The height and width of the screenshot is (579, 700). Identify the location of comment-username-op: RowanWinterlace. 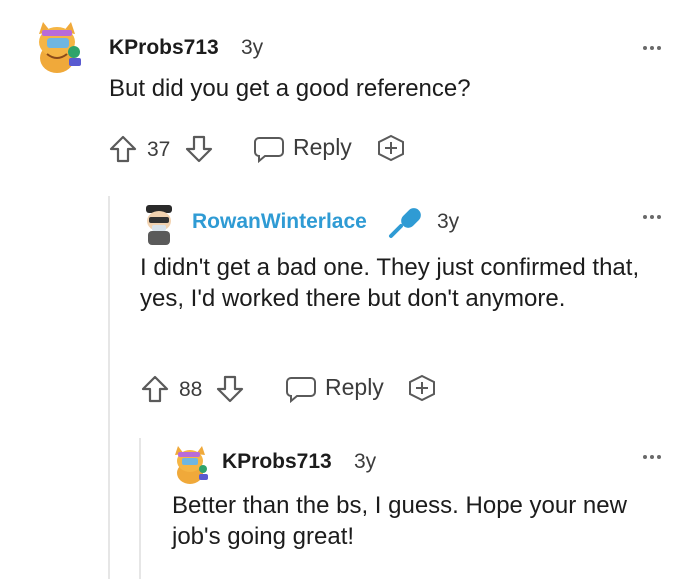
(279, 222).